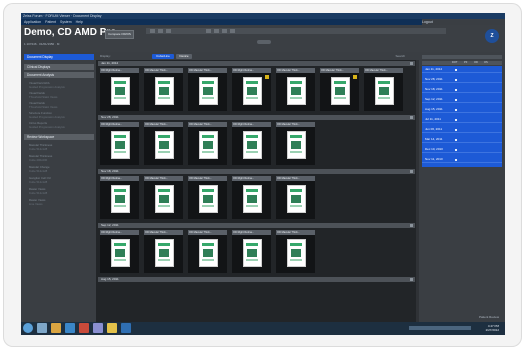 The width and height of the screenshot is (525, 350). I want to click on collapse-handle, so click(264, 42).